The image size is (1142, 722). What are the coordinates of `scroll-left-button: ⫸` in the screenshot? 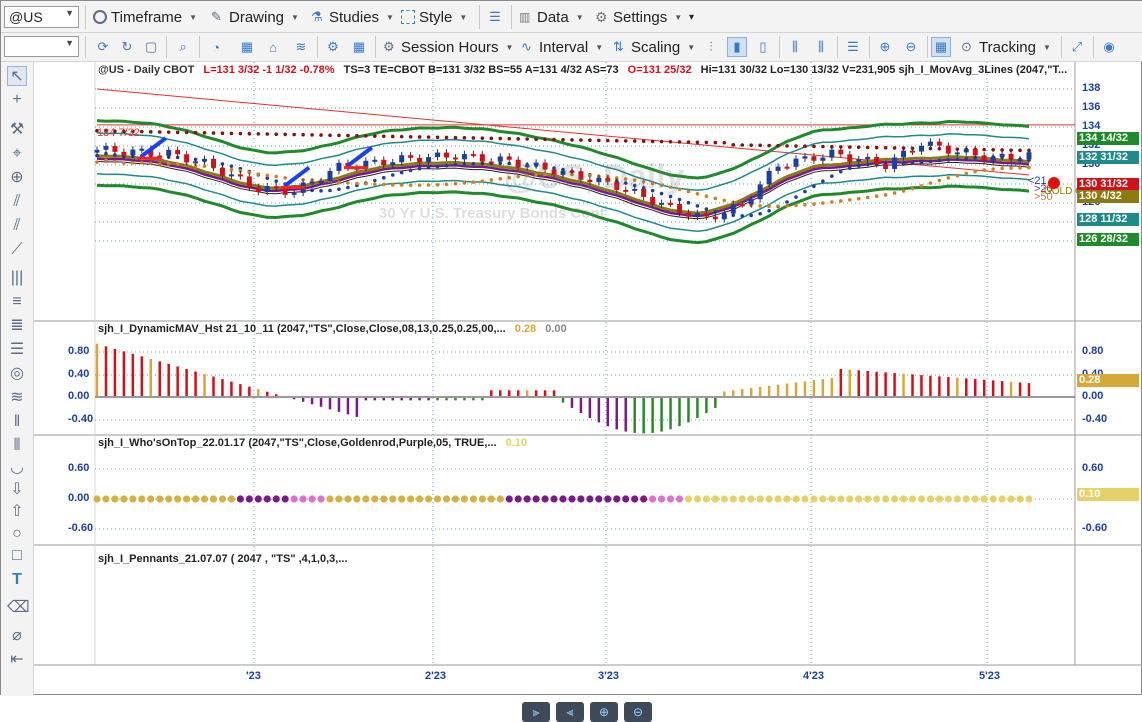 It's located at (536, 712).